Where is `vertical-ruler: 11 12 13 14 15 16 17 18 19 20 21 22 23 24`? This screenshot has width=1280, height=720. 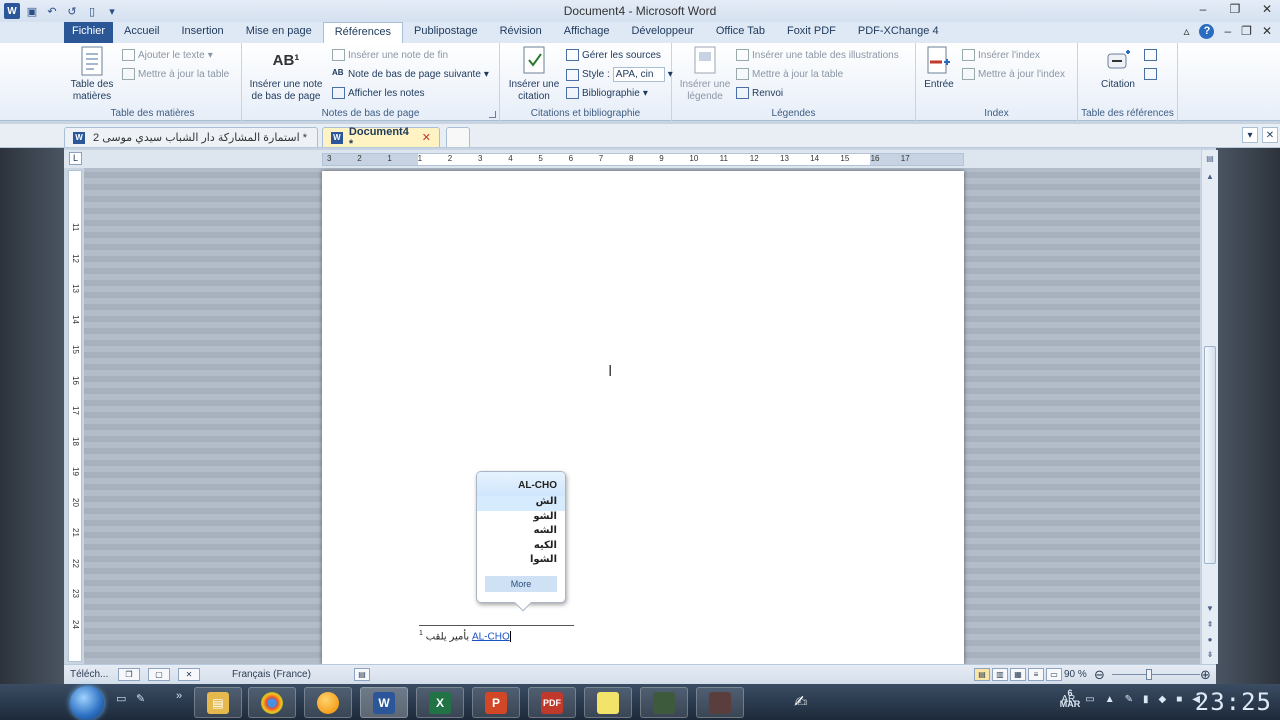
vertical-ruler: 11 12 13 14 15 16 17 18 19 20 21 22 23 24 is located at coordinates (75, 416).